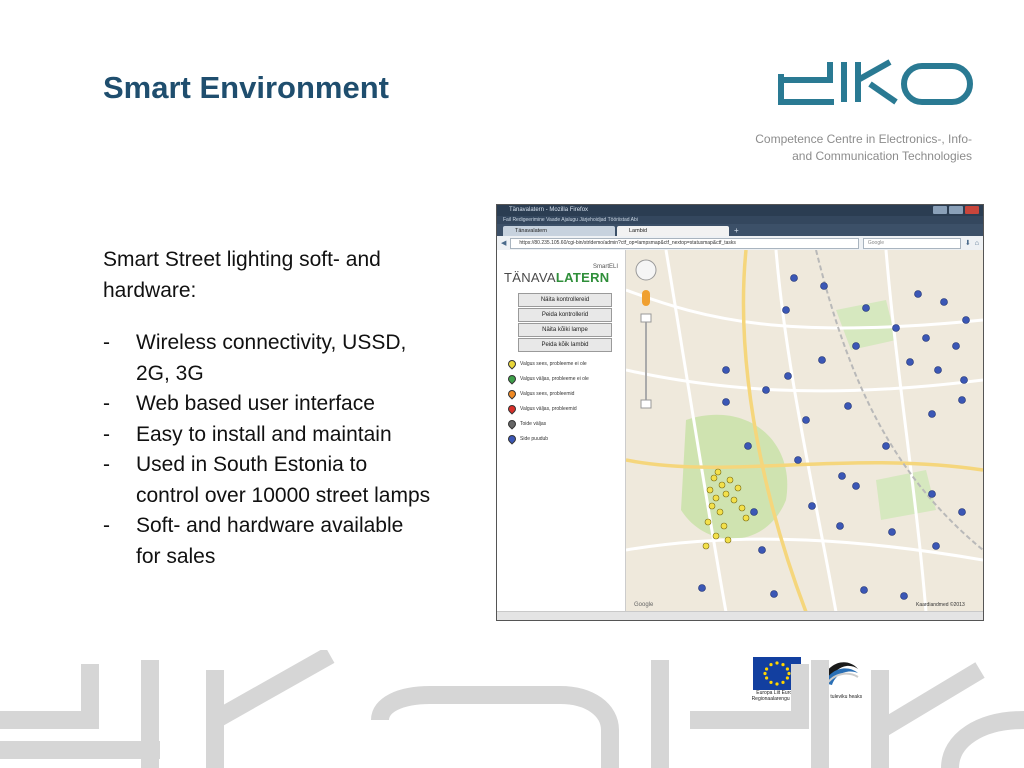 This screenshot has width=1024, height=768. Describe the element at coordinates (968, 243) in the screenshot. I see `download-icon: ⬇` at that location.